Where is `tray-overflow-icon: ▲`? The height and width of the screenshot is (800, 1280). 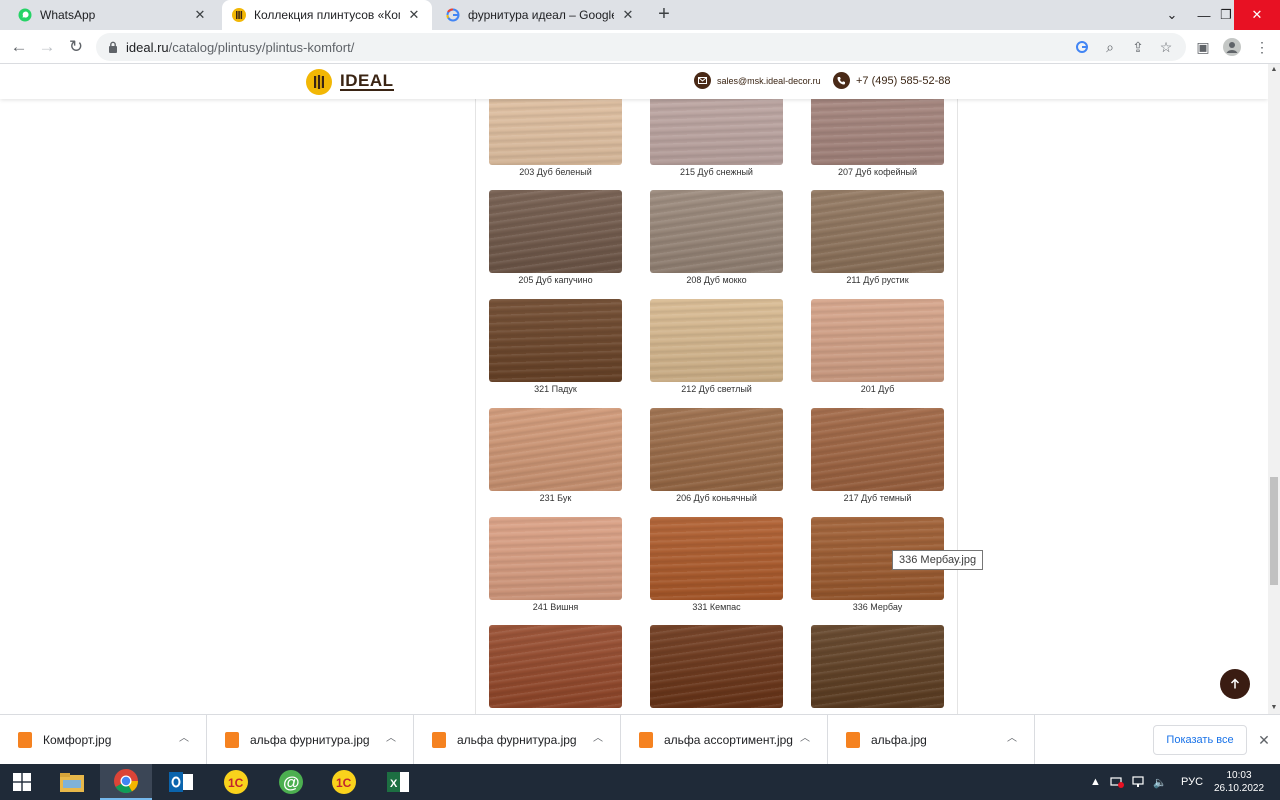 tray-overflow-icon: ▲ is located at coordinates (1095, 782).